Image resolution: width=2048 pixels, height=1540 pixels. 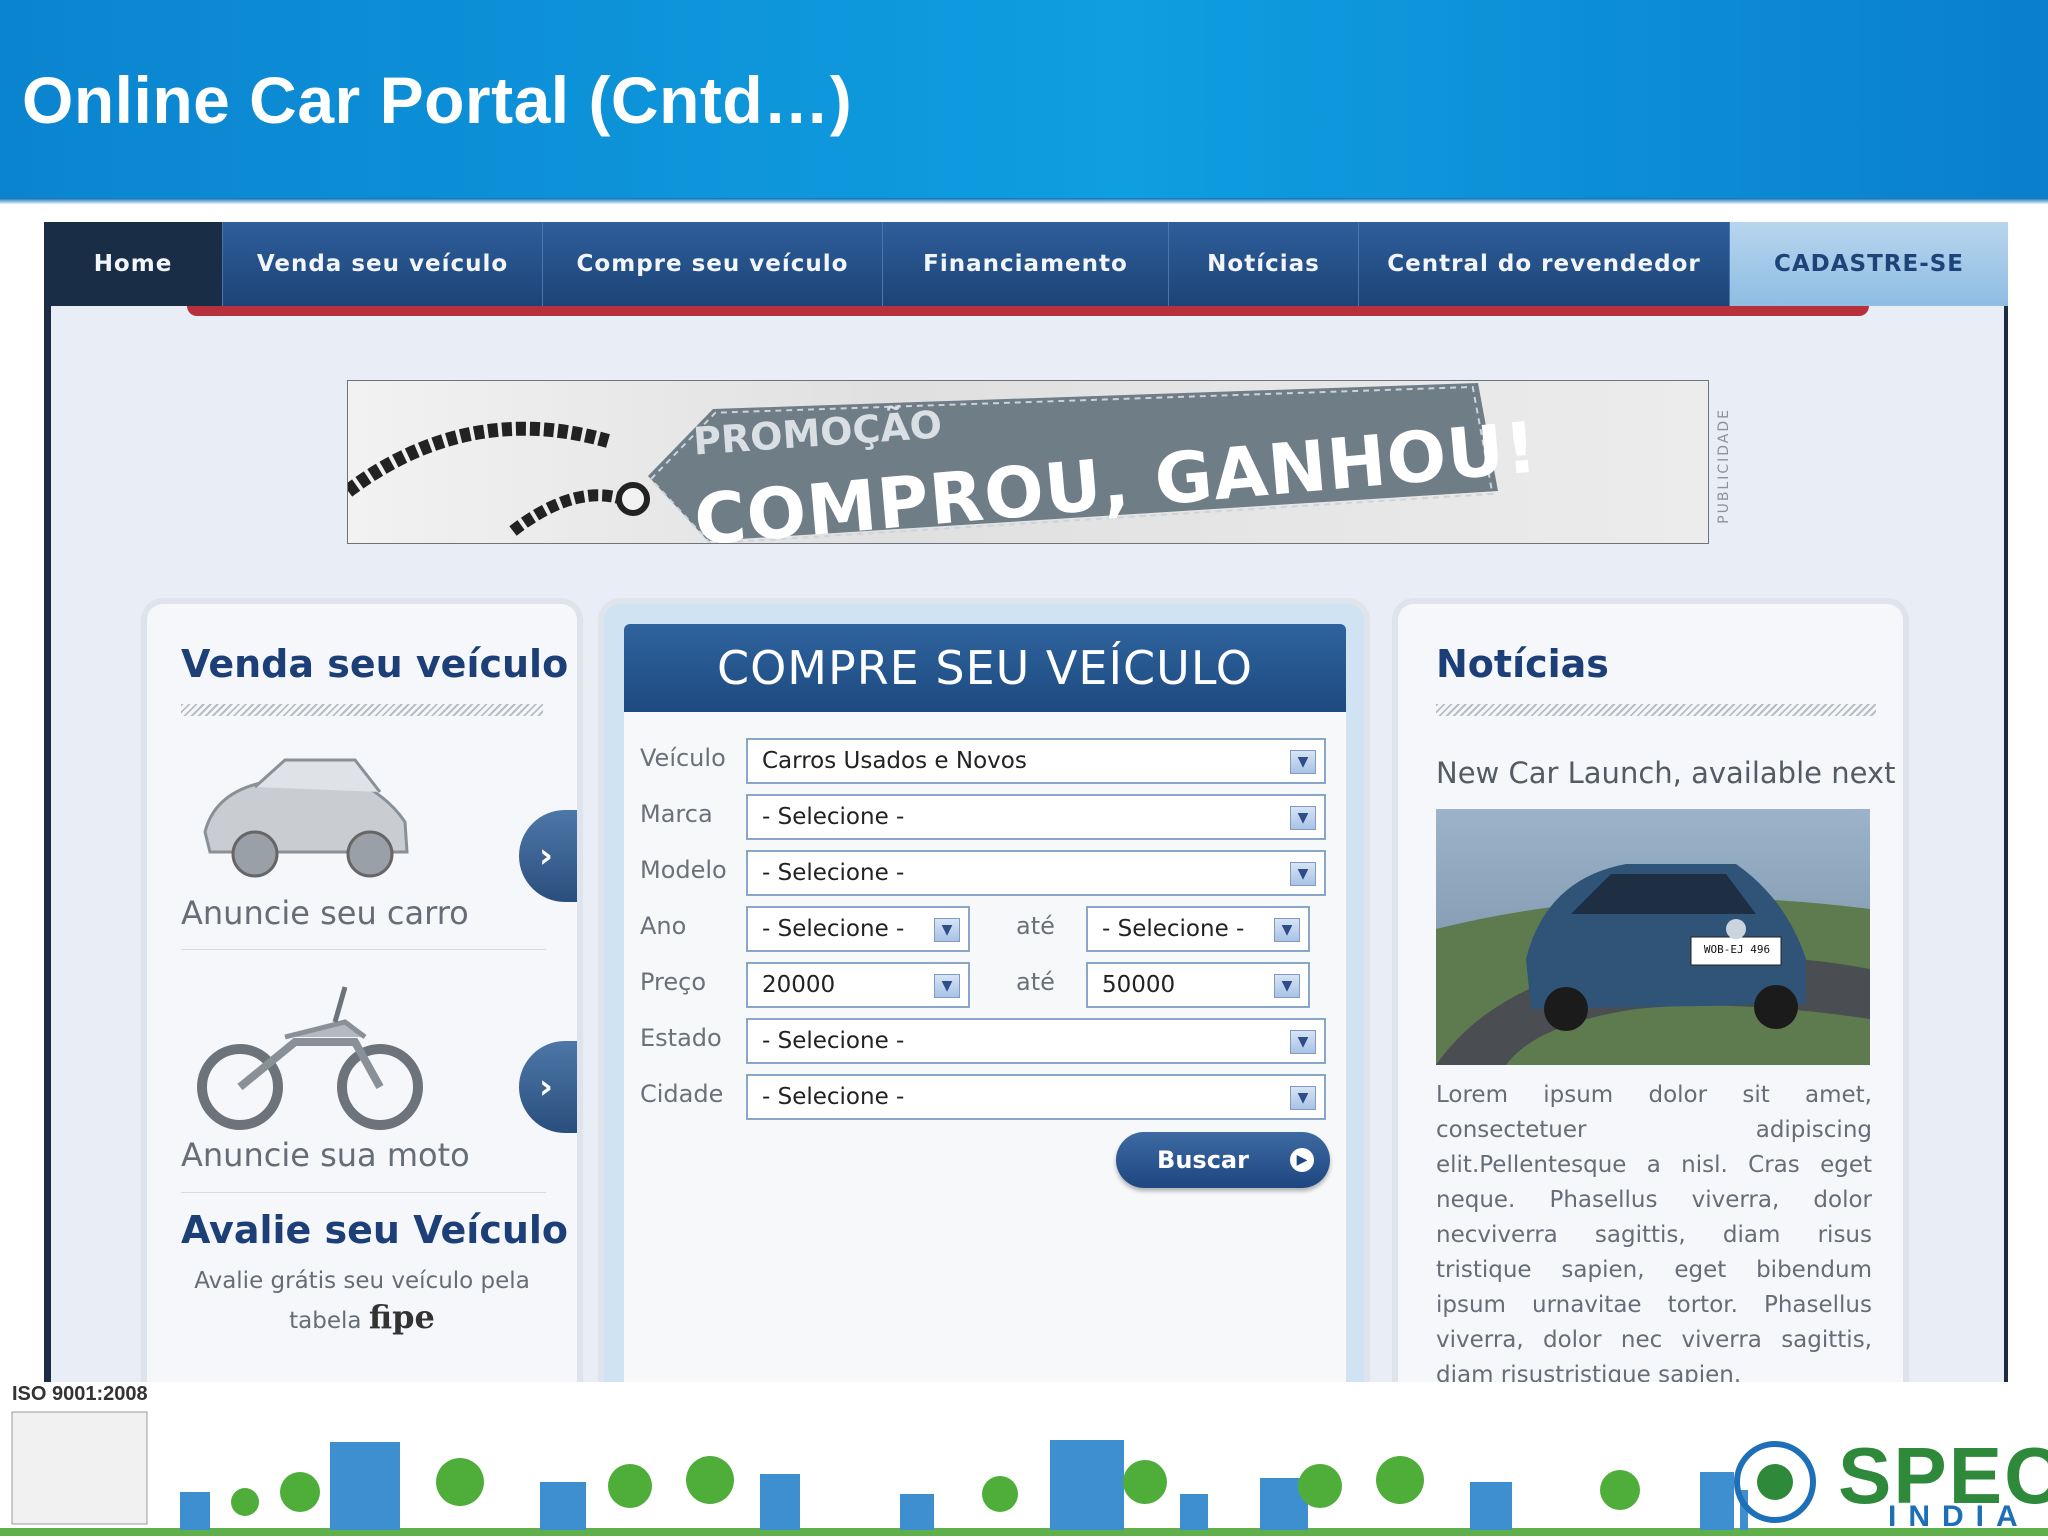 What do you see at coordinates (133, 264) in the screenshot?
I see `nav-home: Home` at bounding box center [133, 264].